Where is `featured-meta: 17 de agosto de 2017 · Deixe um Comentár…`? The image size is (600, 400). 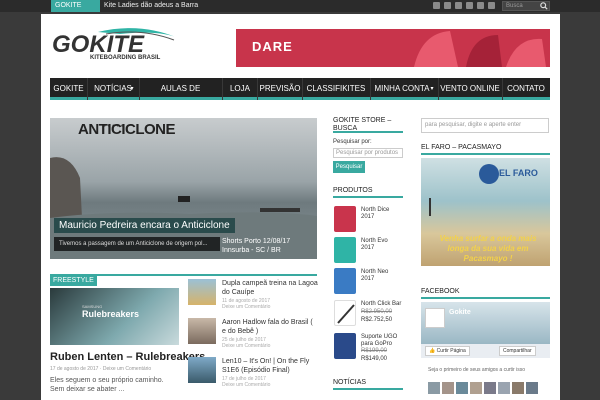
featured-meta: 17 de agosto de 2017 · Deixe um Comentár… is located at coordinates (101, 369).